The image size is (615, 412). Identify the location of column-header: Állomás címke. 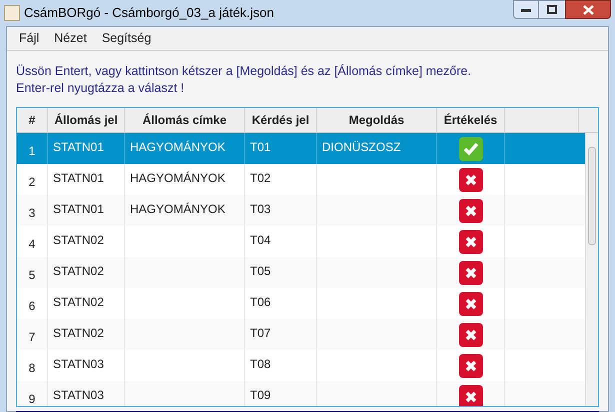
(185, 120).